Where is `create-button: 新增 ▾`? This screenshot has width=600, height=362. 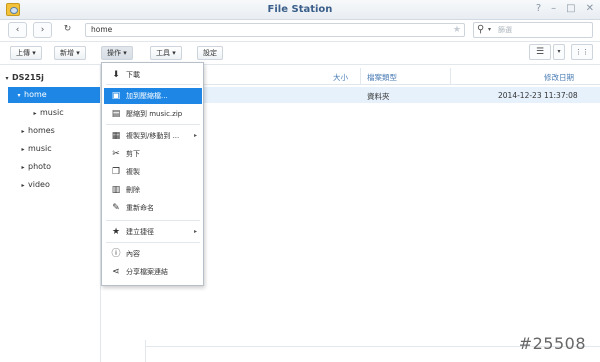 create-button: 新增 ▾ is located at coordinates (70, 53).